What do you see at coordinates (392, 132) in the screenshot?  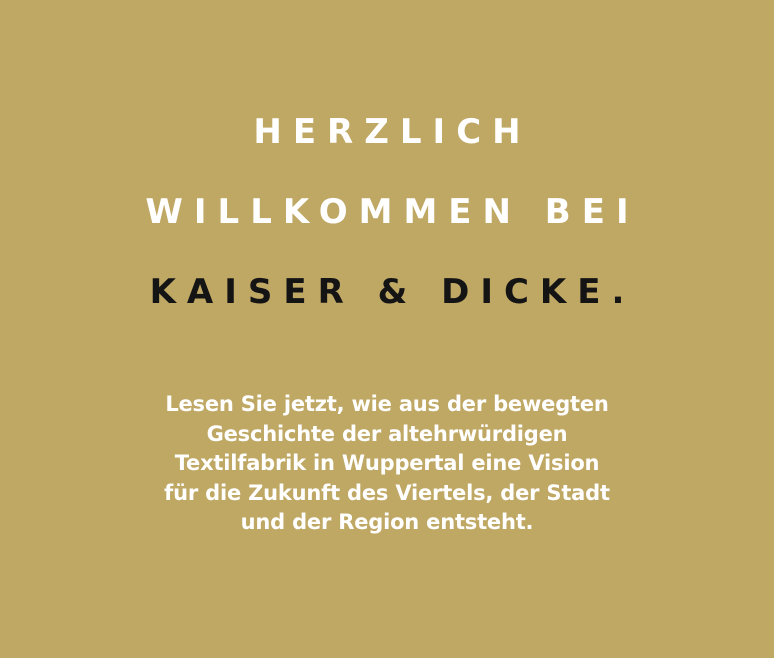 I see `headline-line-greeting: HERZLICH` at bounding box center [392, 132].